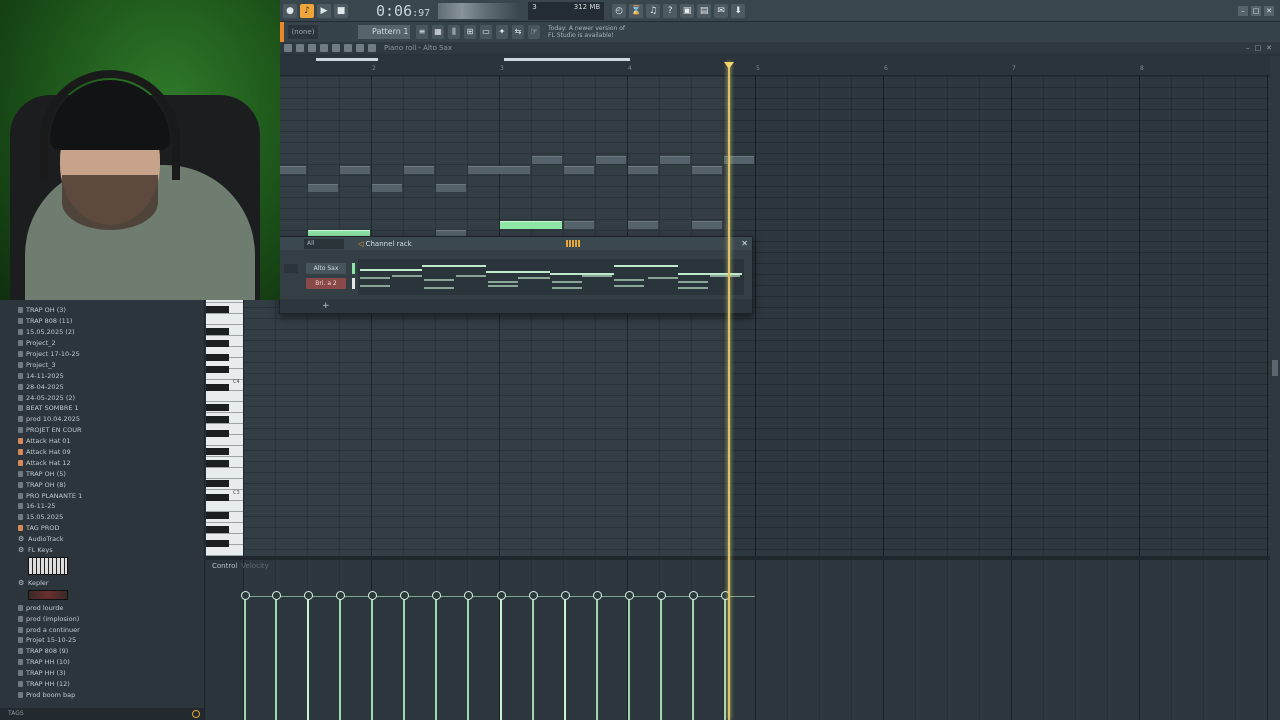 The height and width of the screenshot is (720, 1280). Describe the element at coordinates (102, 495) in the screenshot. I see `browser-item: PRO PLANANTE 1` at that location.